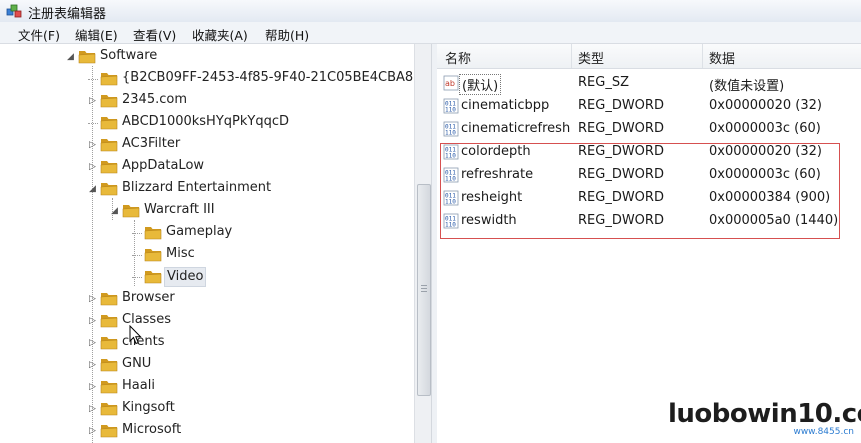 The height and width of the screenshot is (443, 861). I want to click on tree-item: ▷ Microsoft, so click(207, 431).